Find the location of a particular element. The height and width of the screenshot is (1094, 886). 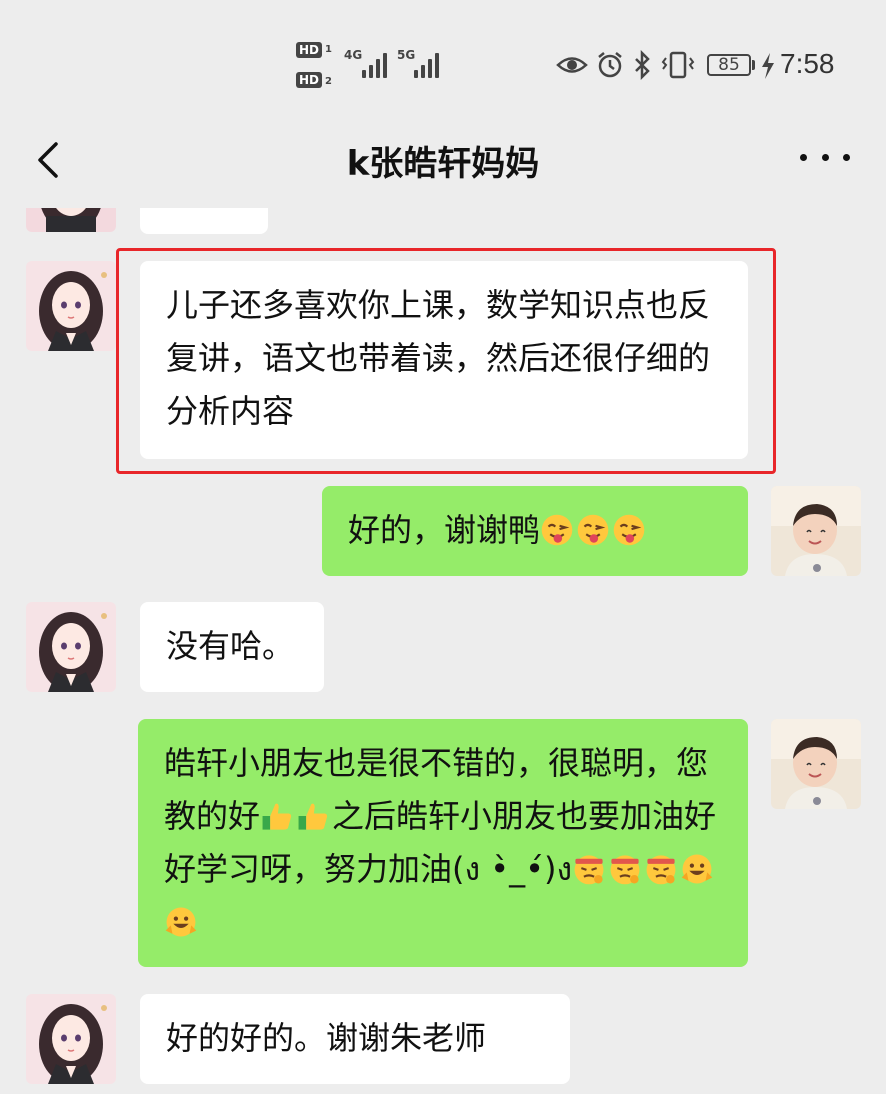

message-text: 好的，谢谢鸭 is located at coordinates (444, 530).